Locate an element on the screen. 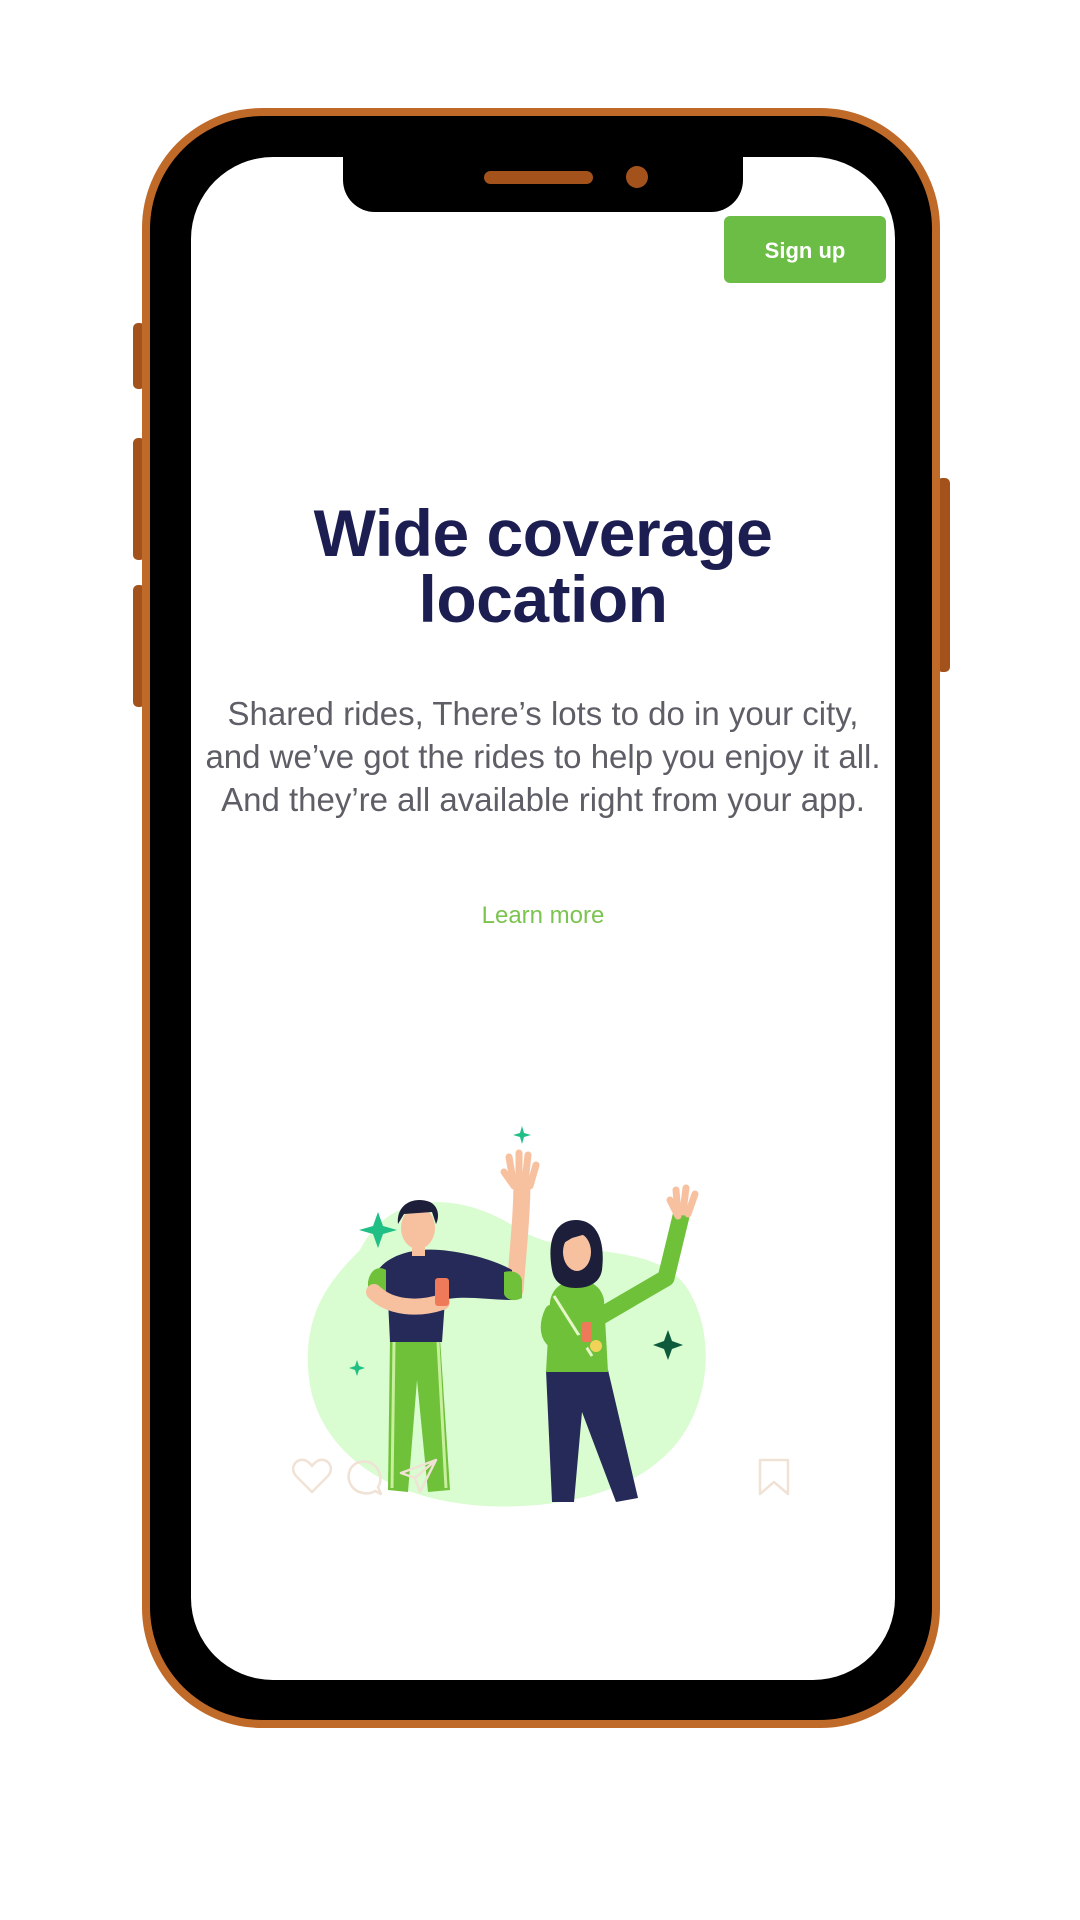 This screenshot has height=1920, width=1080. title-line-1: Wide coverage is located at coordinates (543, 533).